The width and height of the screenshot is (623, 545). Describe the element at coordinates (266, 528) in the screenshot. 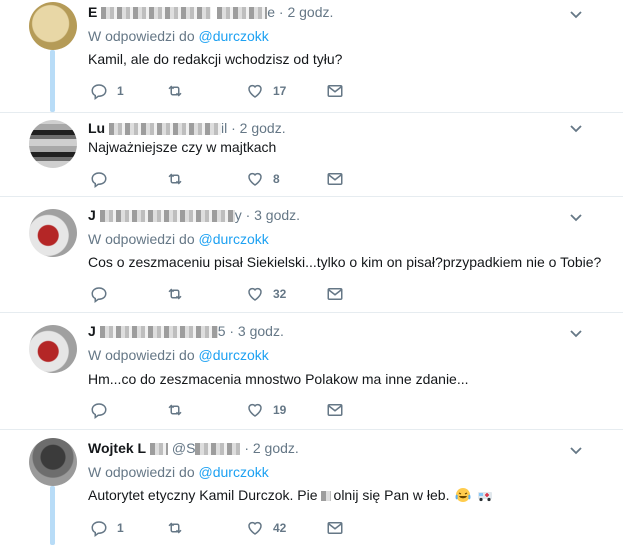

I see `like-button: 42` at that location.